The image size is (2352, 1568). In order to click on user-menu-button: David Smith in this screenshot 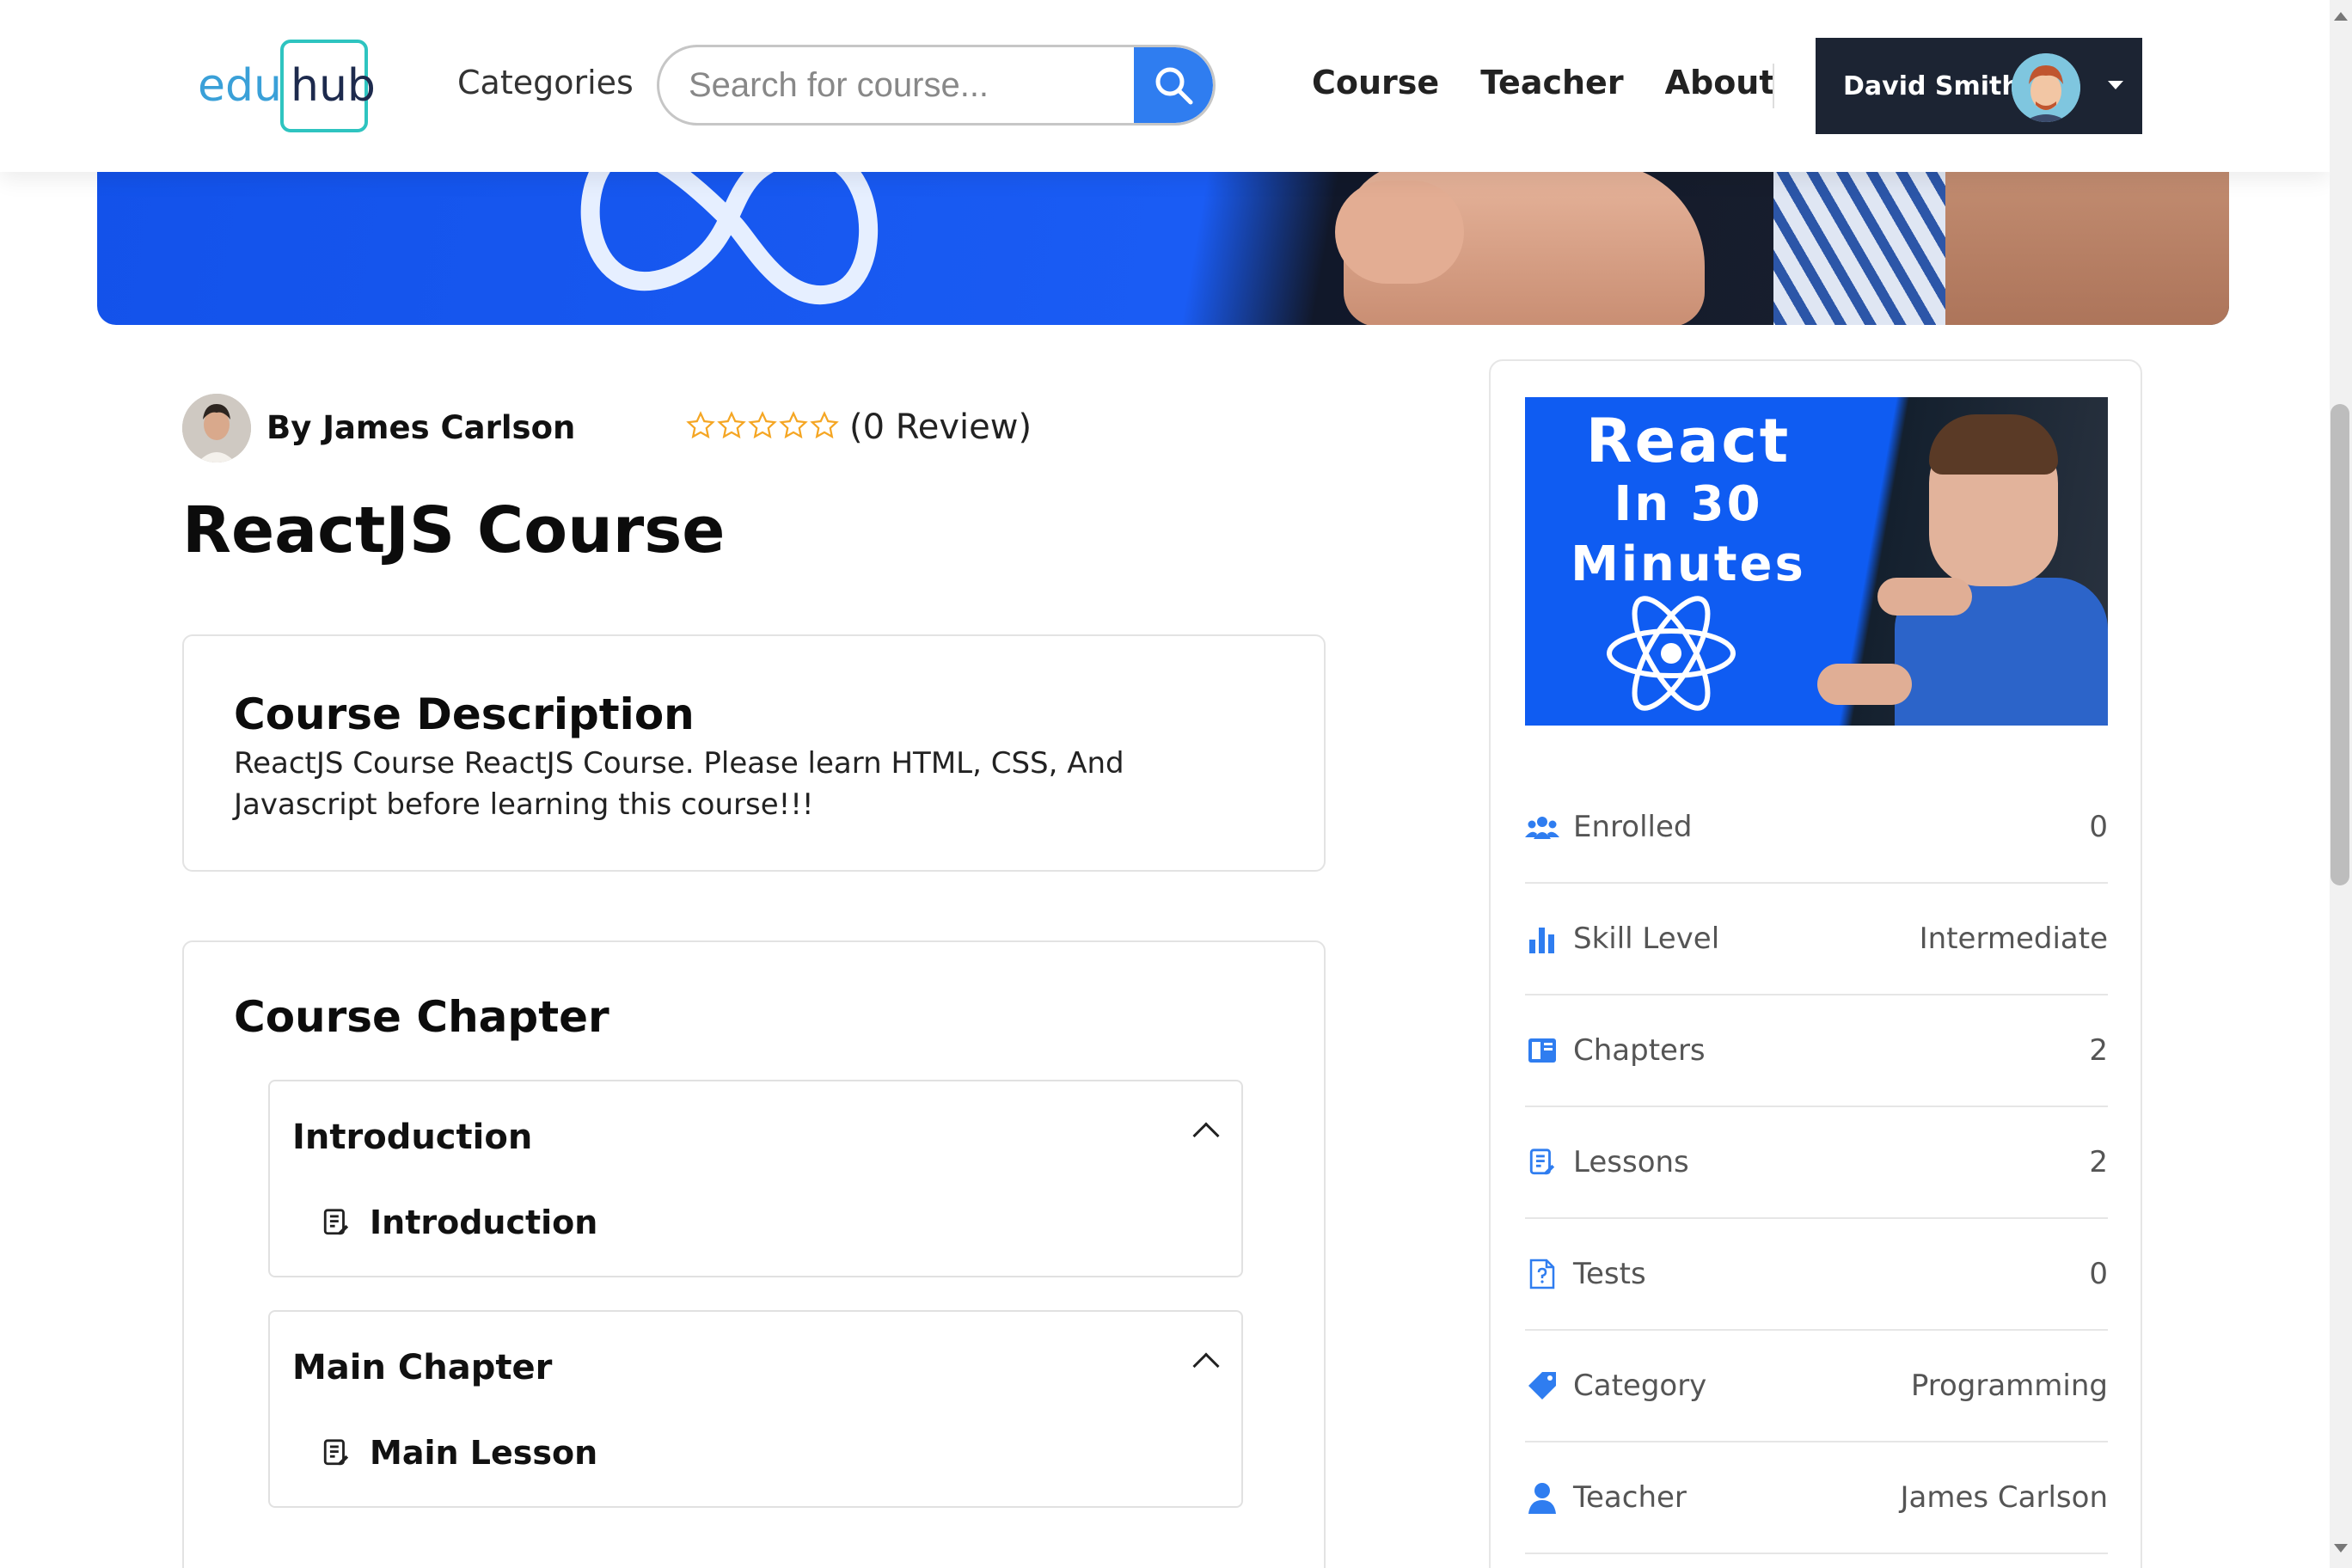, I will do `click(1979, 86)`.